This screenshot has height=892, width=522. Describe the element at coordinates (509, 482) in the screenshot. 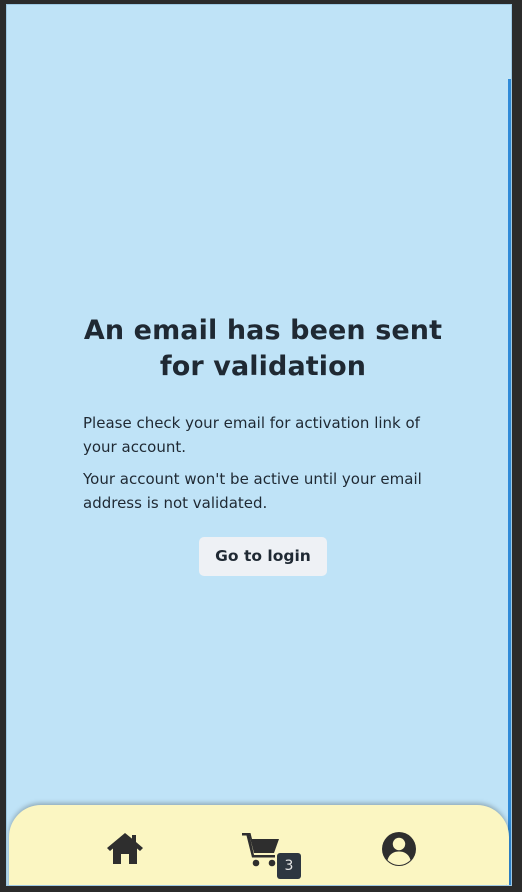

I see `scrollbar` at that location.